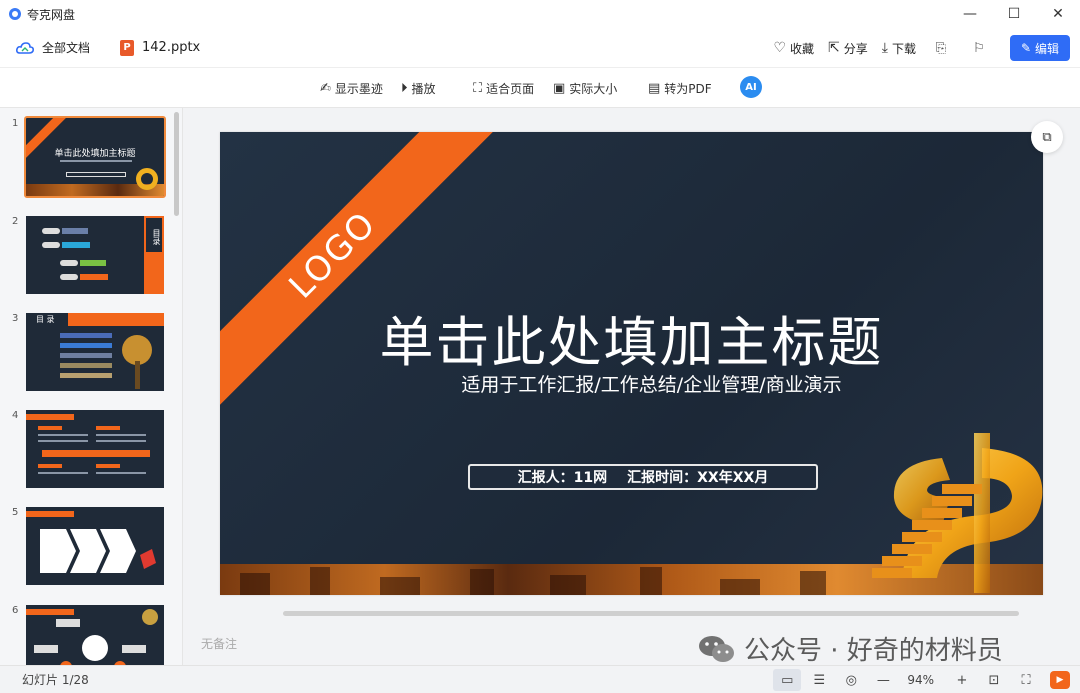 The width and height of the screenshot is (1080, 693). I want to click on slide-notes: 无备注, so click(219, 644).